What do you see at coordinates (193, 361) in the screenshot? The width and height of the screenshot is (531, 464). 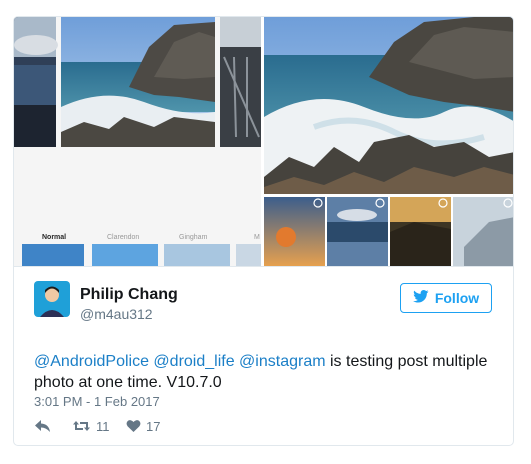 I see `mention-droid-life: @droid_life` at bounding box center [193, 361].